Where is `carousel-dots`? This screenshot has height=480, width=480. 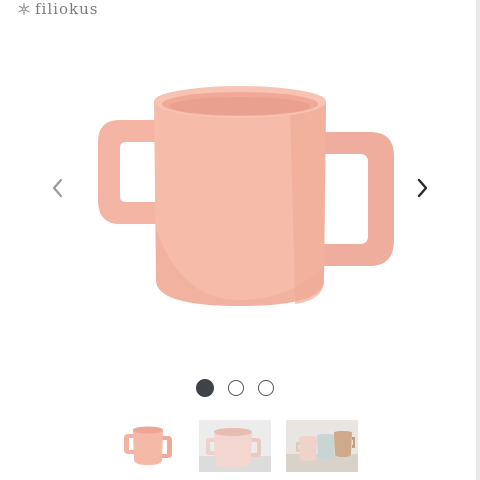
carousel-dots is located at coordinates (235, 388).